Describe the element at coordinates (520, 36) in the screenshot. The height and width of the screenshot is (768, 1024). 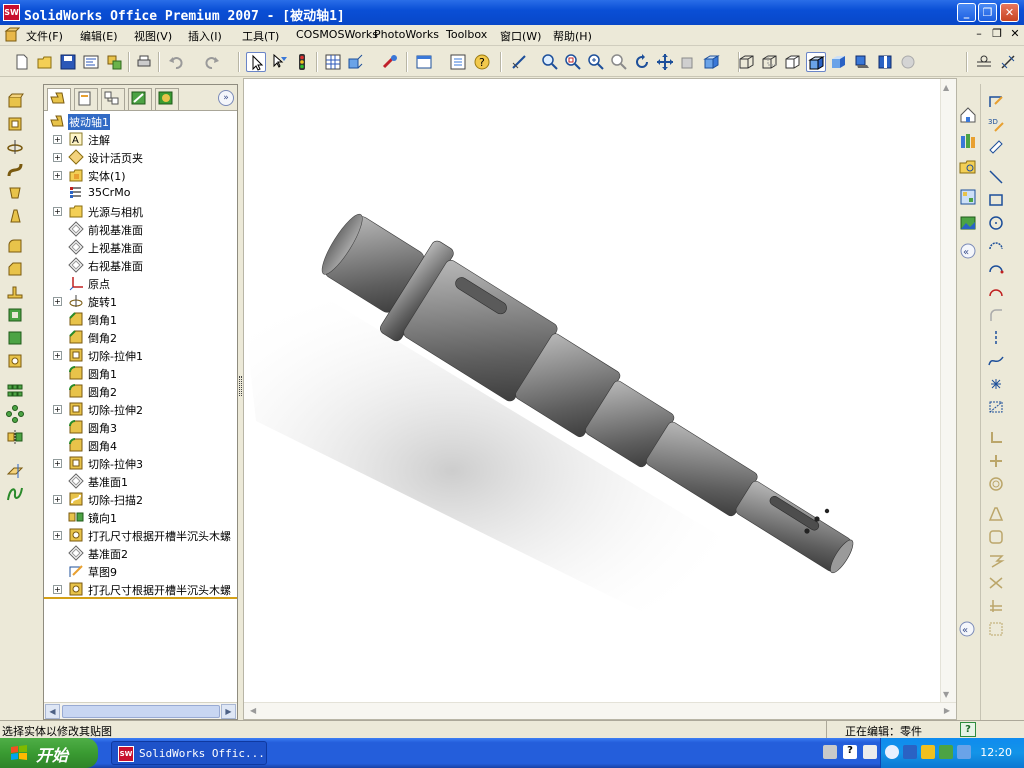
I see `menu-window: 窗口(W)` at that location.